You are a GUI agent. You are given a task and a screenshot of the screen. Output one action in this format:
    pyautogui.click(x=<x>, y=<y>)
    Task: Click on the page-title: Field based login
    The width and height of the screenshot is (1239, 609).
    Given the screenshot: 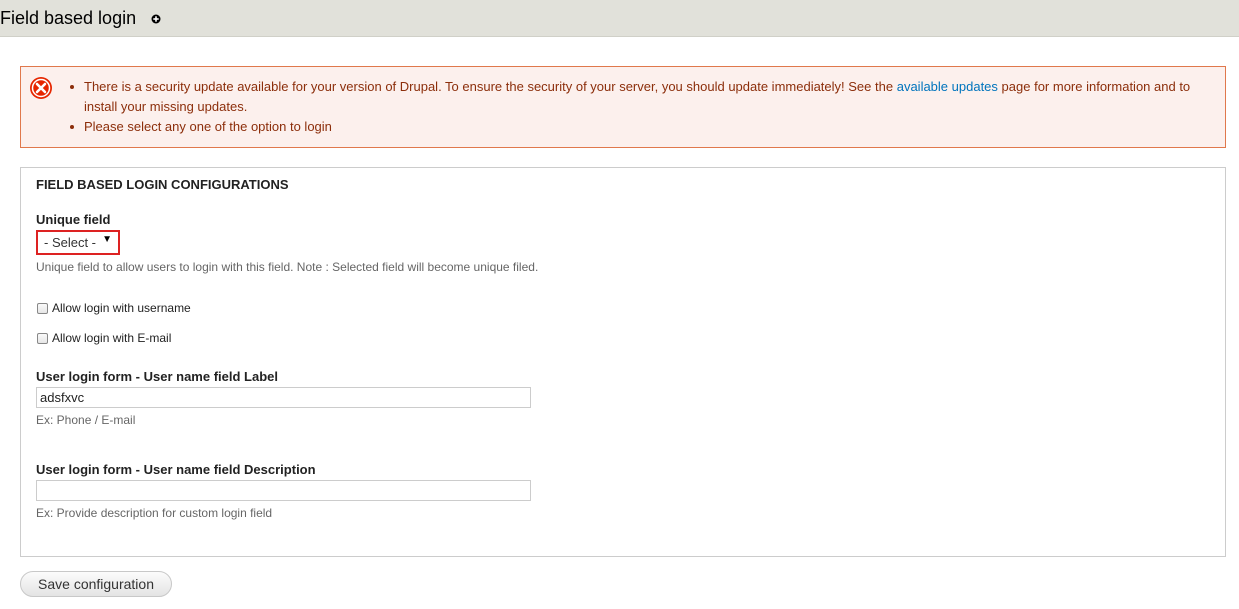 What is the action you would take?
    pyautogui.click(x=68, y=18)
    